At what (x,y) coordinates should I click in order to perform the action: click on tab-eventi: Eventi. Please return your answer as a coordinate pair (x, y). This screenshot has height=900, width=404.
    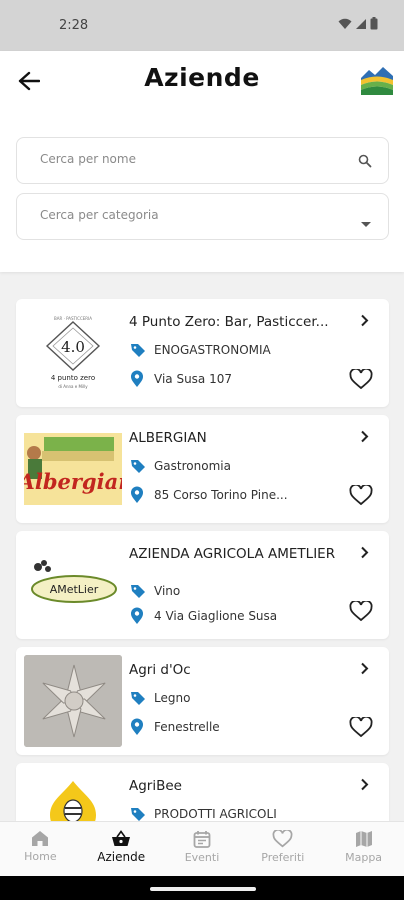
    Looking at the image, I should click on (202, 849).